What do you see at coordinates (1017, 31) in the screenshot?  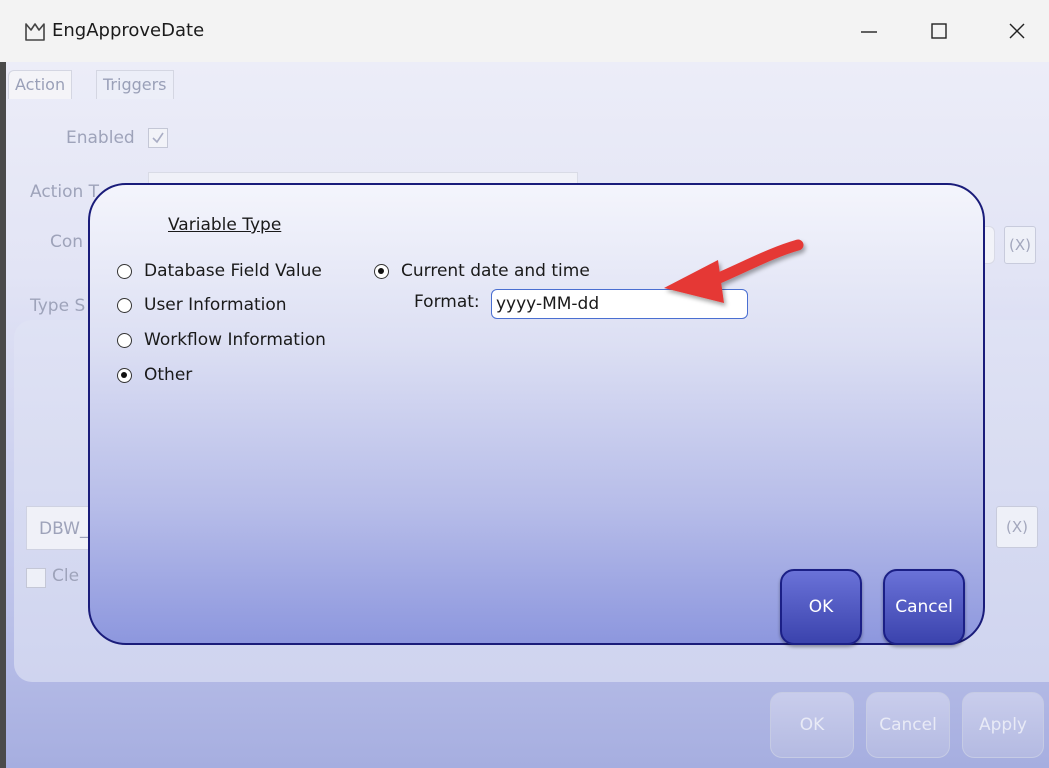 I see `close-icon` at bounding box center [1017, 31].